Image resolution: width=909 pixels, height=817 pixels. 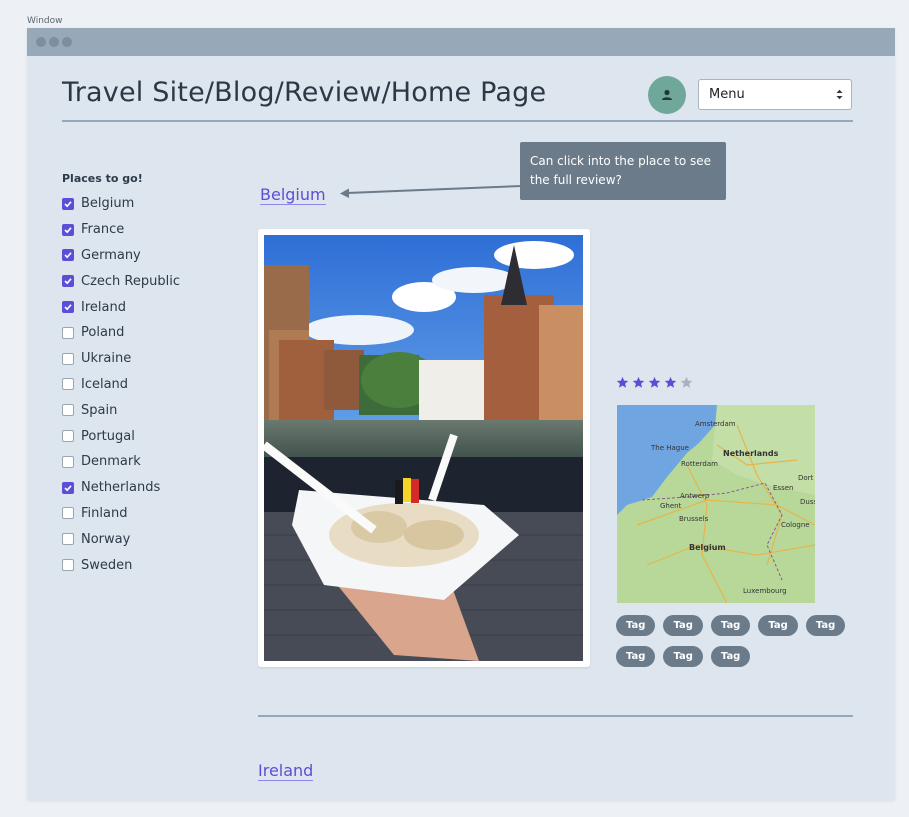 I want to click on place-checkbox-row: Ukraine, so click(x=147, y=359).